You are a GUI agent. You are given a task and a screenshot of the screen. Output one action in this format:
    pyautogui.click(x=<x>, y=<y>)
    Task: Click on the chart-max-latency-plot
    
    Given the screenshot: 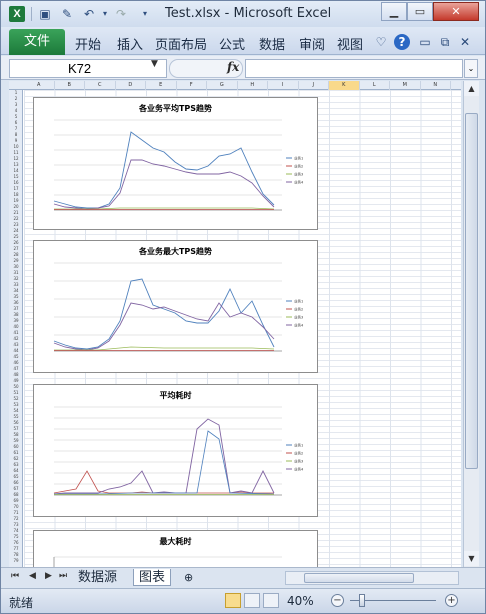 What is the action you would take?
    pyautogui.click(x=167, y=561)
    